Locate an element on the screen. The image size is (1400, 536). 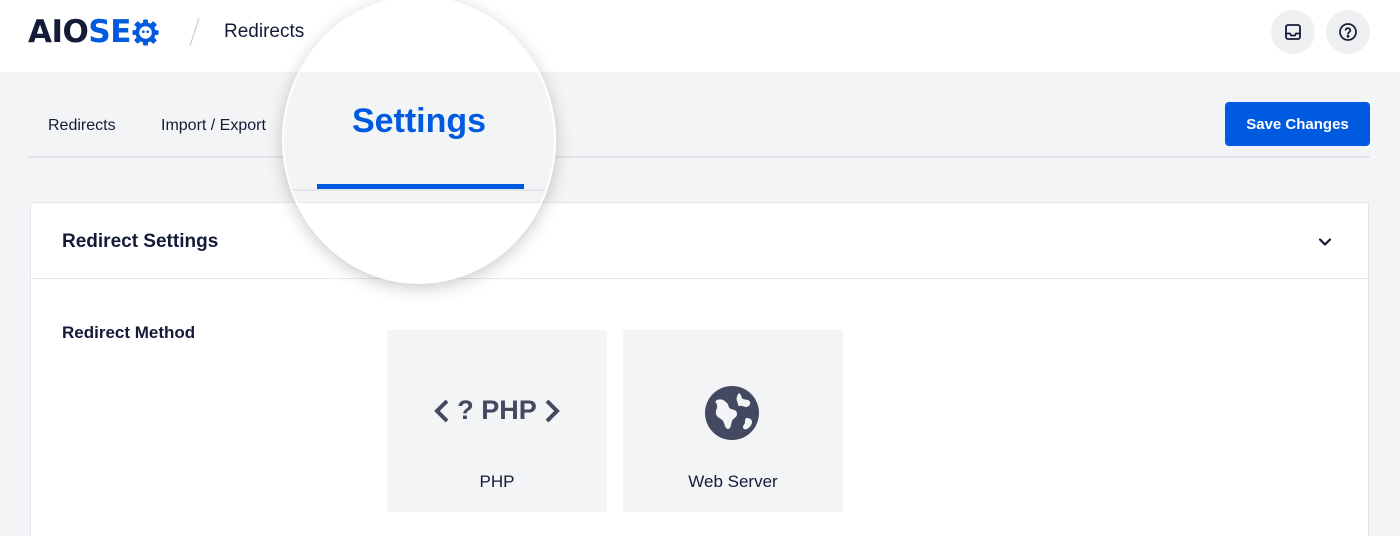
redirect-method-label: Redirect Method is located at coordinates (129, 332).